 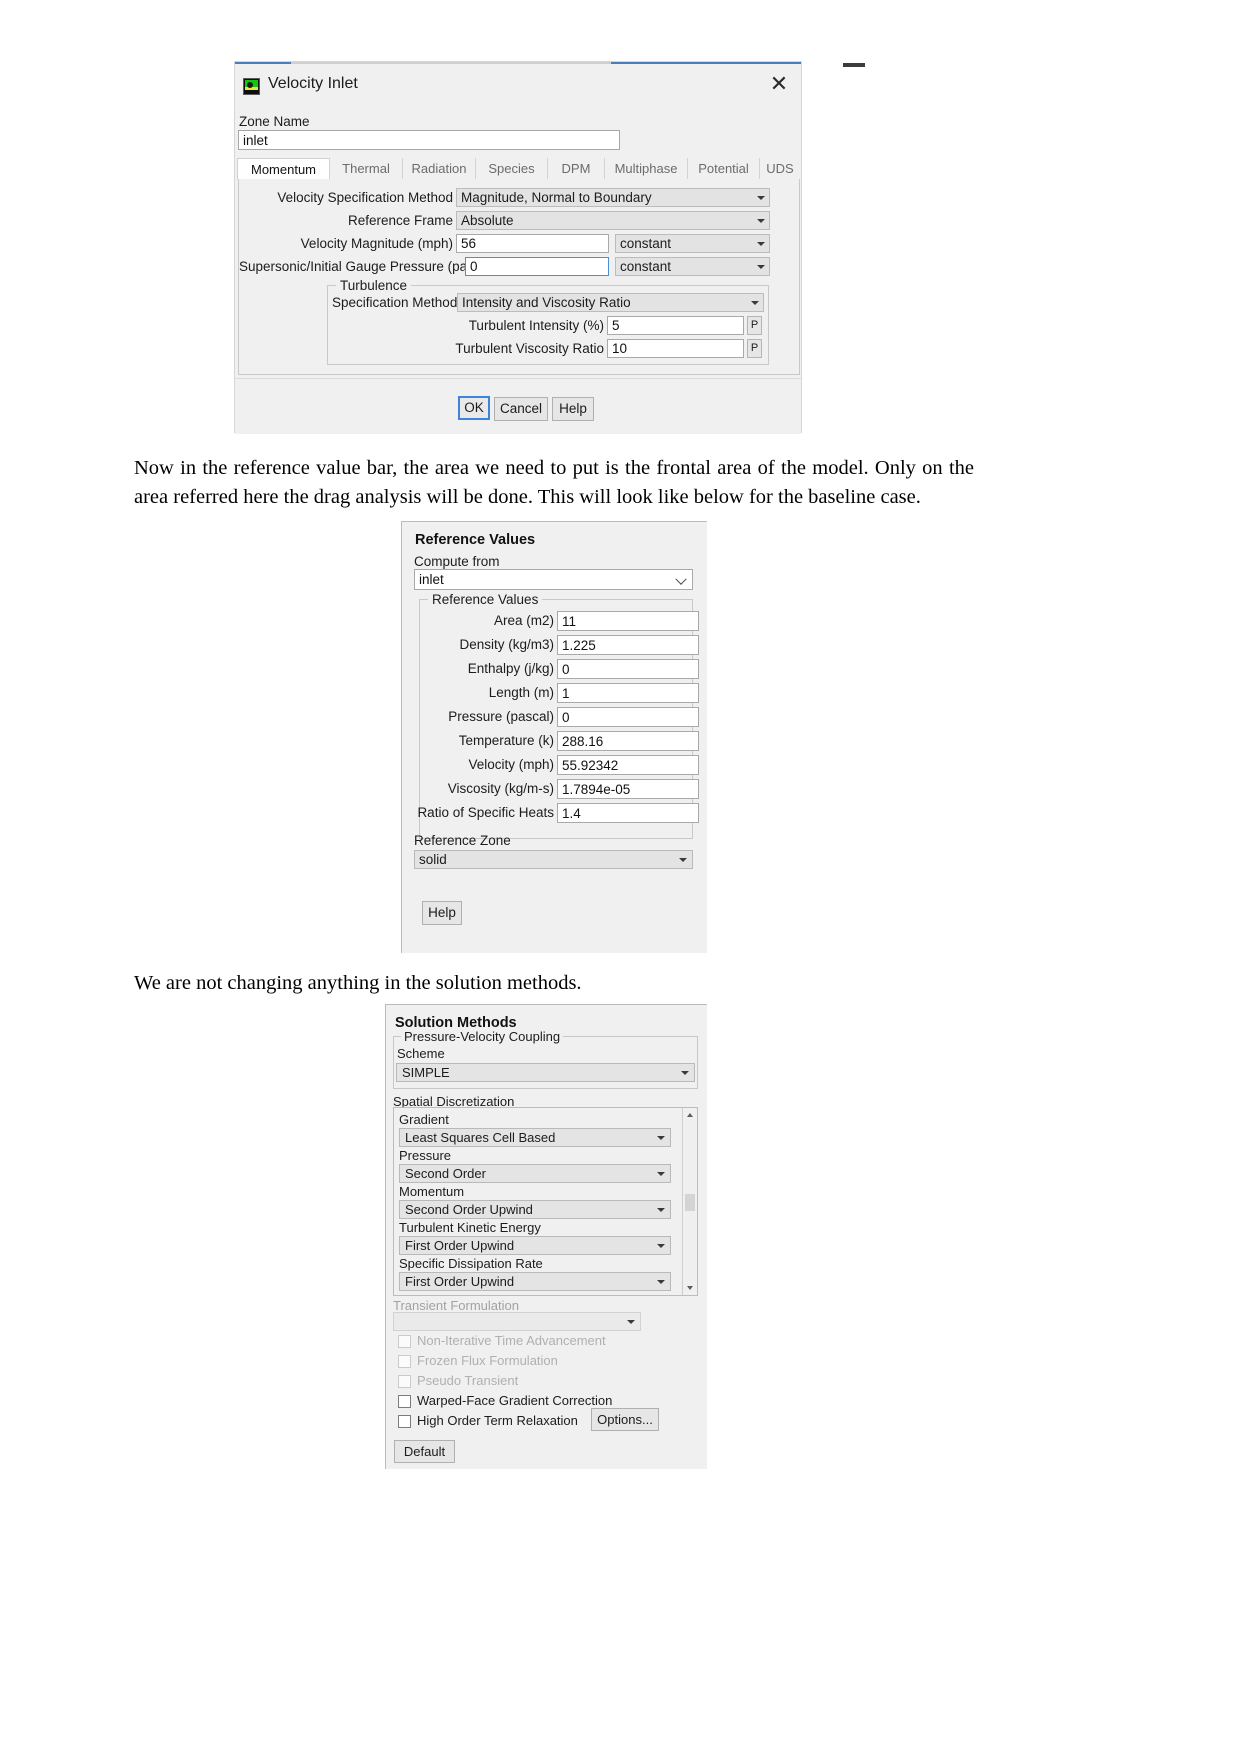 I want to click on tab-radiation: Radiation, so click(x=439, y=169).